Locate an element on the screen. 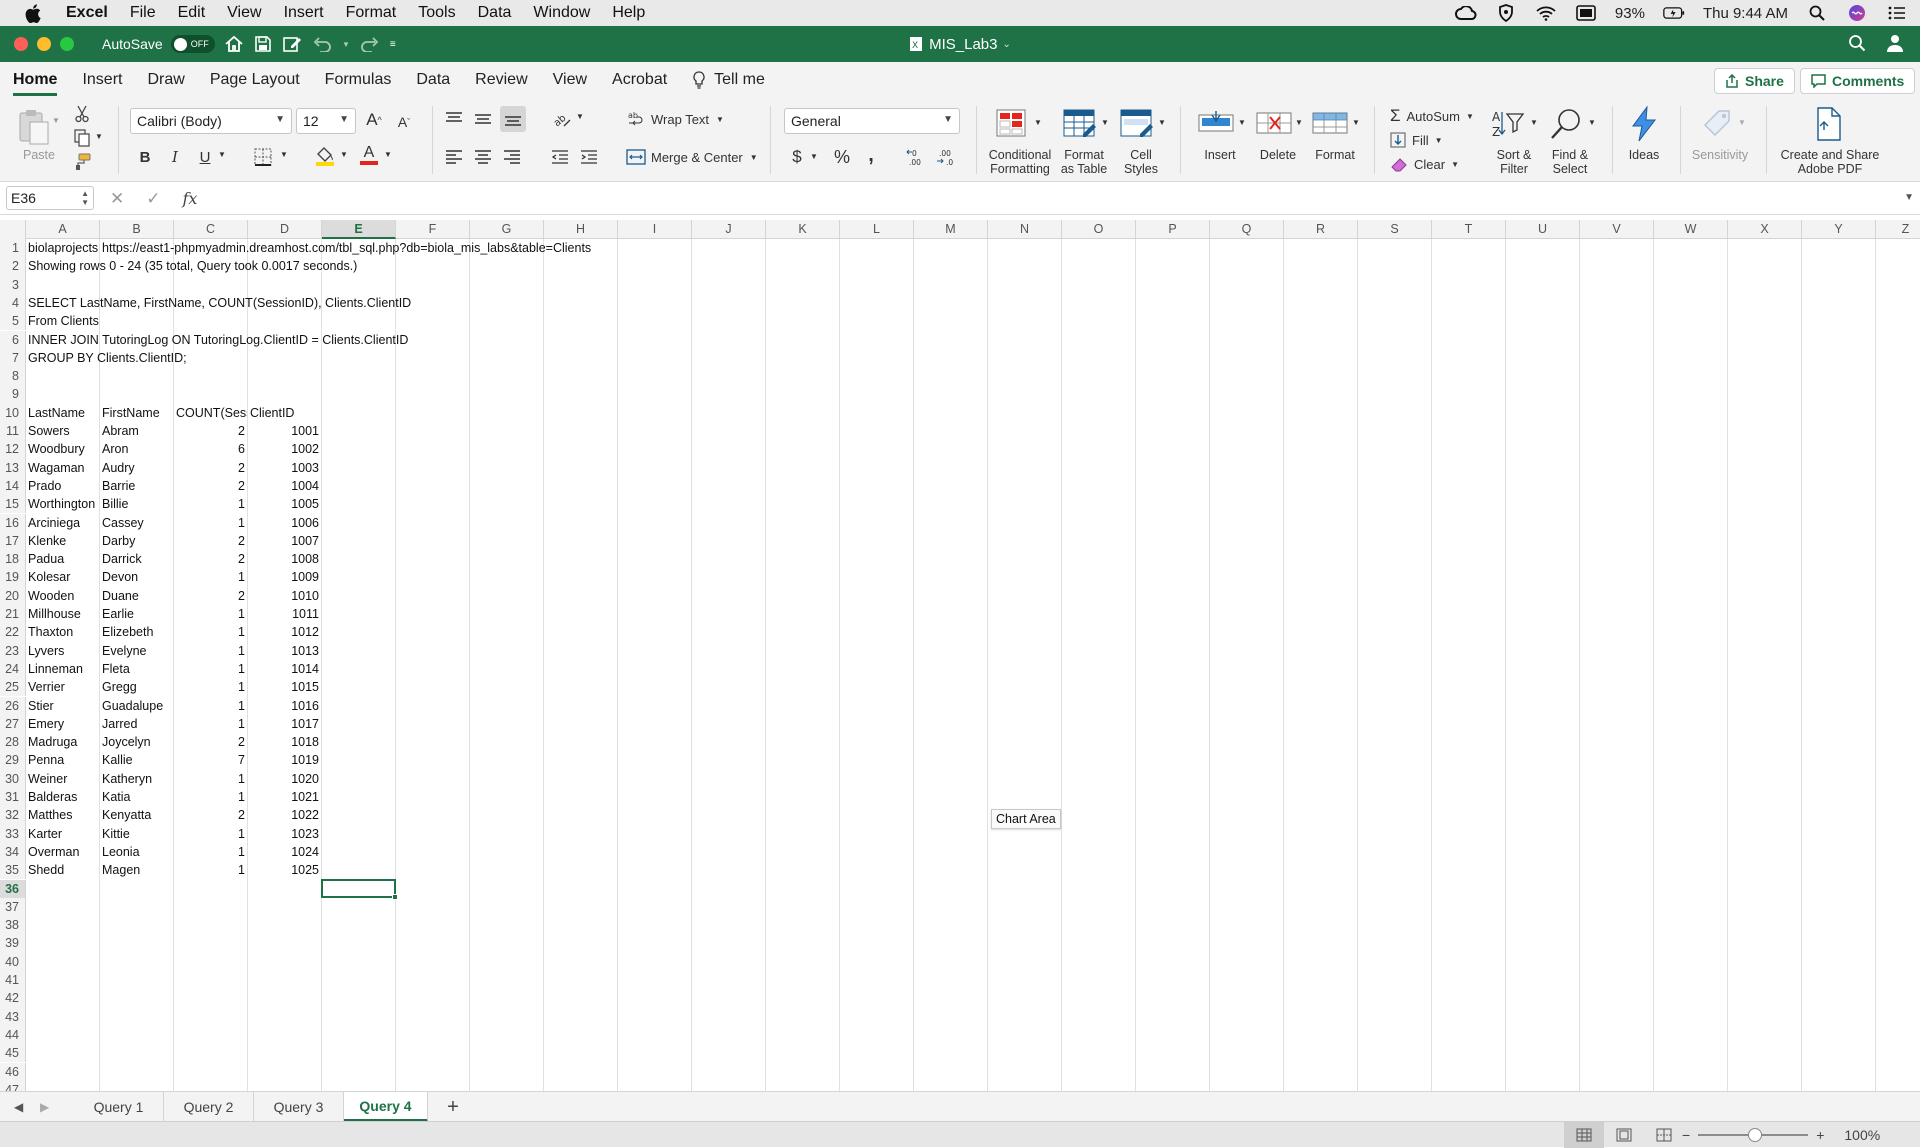  increase-decimal-icon: 0.00 is located at coordinates (917, 157).